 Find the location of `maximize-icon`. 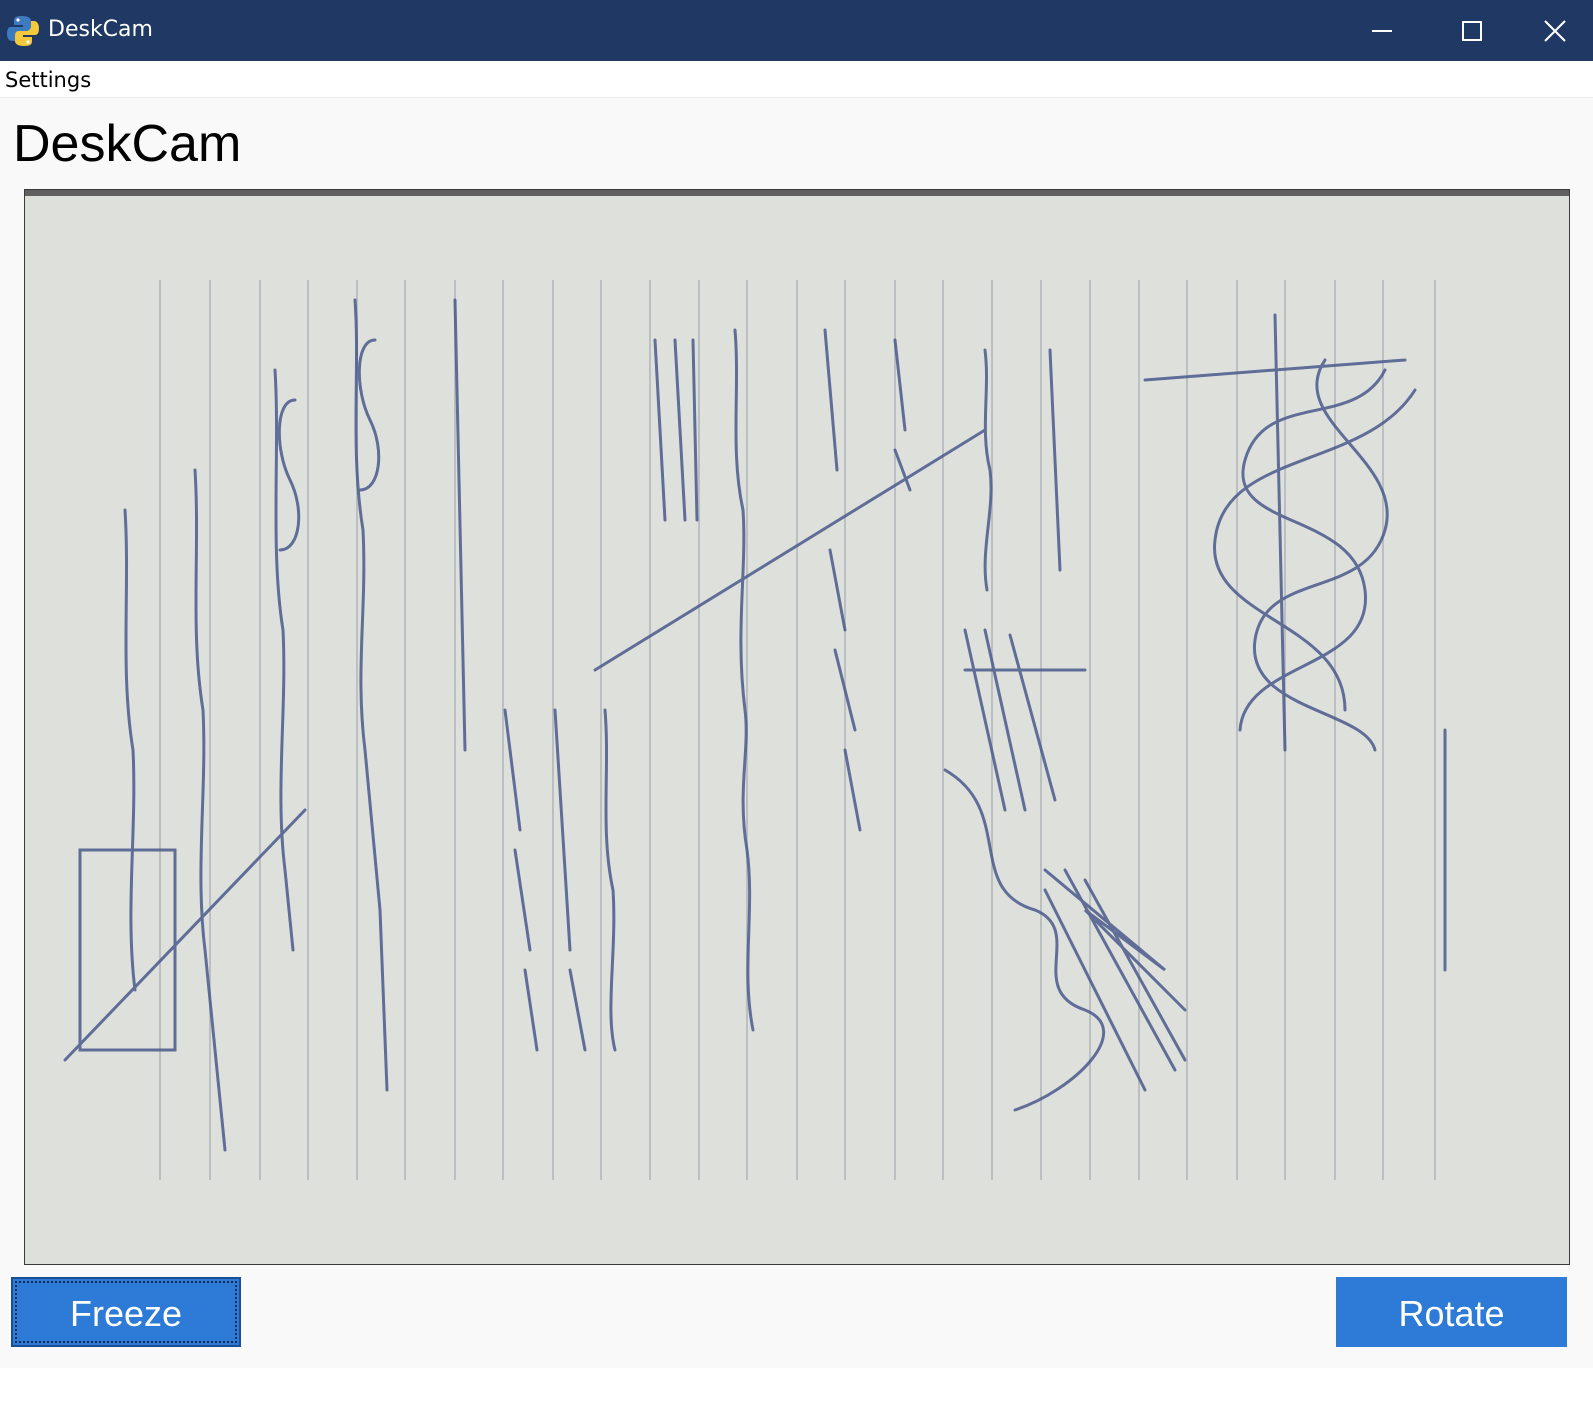

maximize-icon is located at coordinates (1472, 30).